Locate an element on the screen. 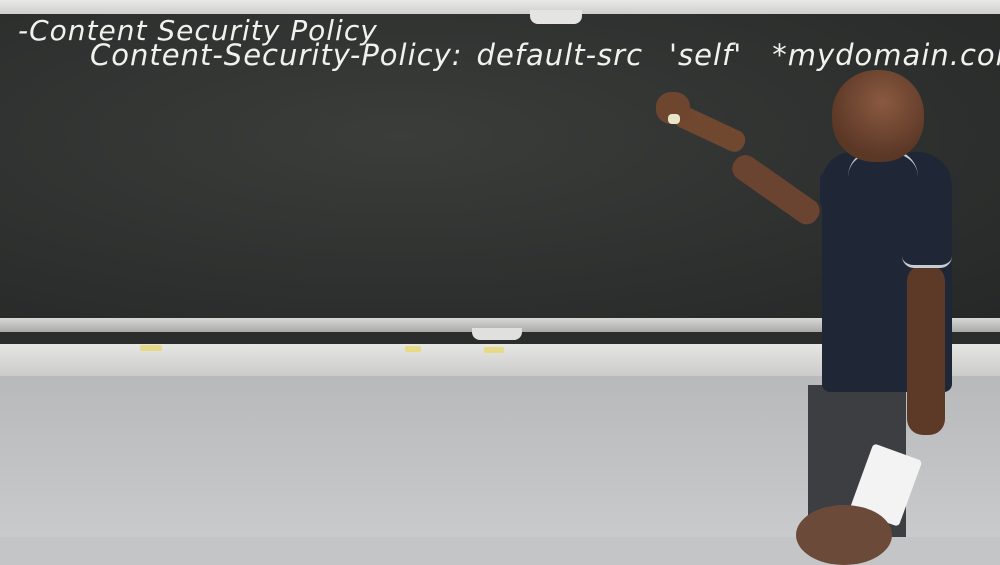 Image resolution: width=1000 pixels, height=565 pixels. directive: default-src is located at coordinates (560, 55).